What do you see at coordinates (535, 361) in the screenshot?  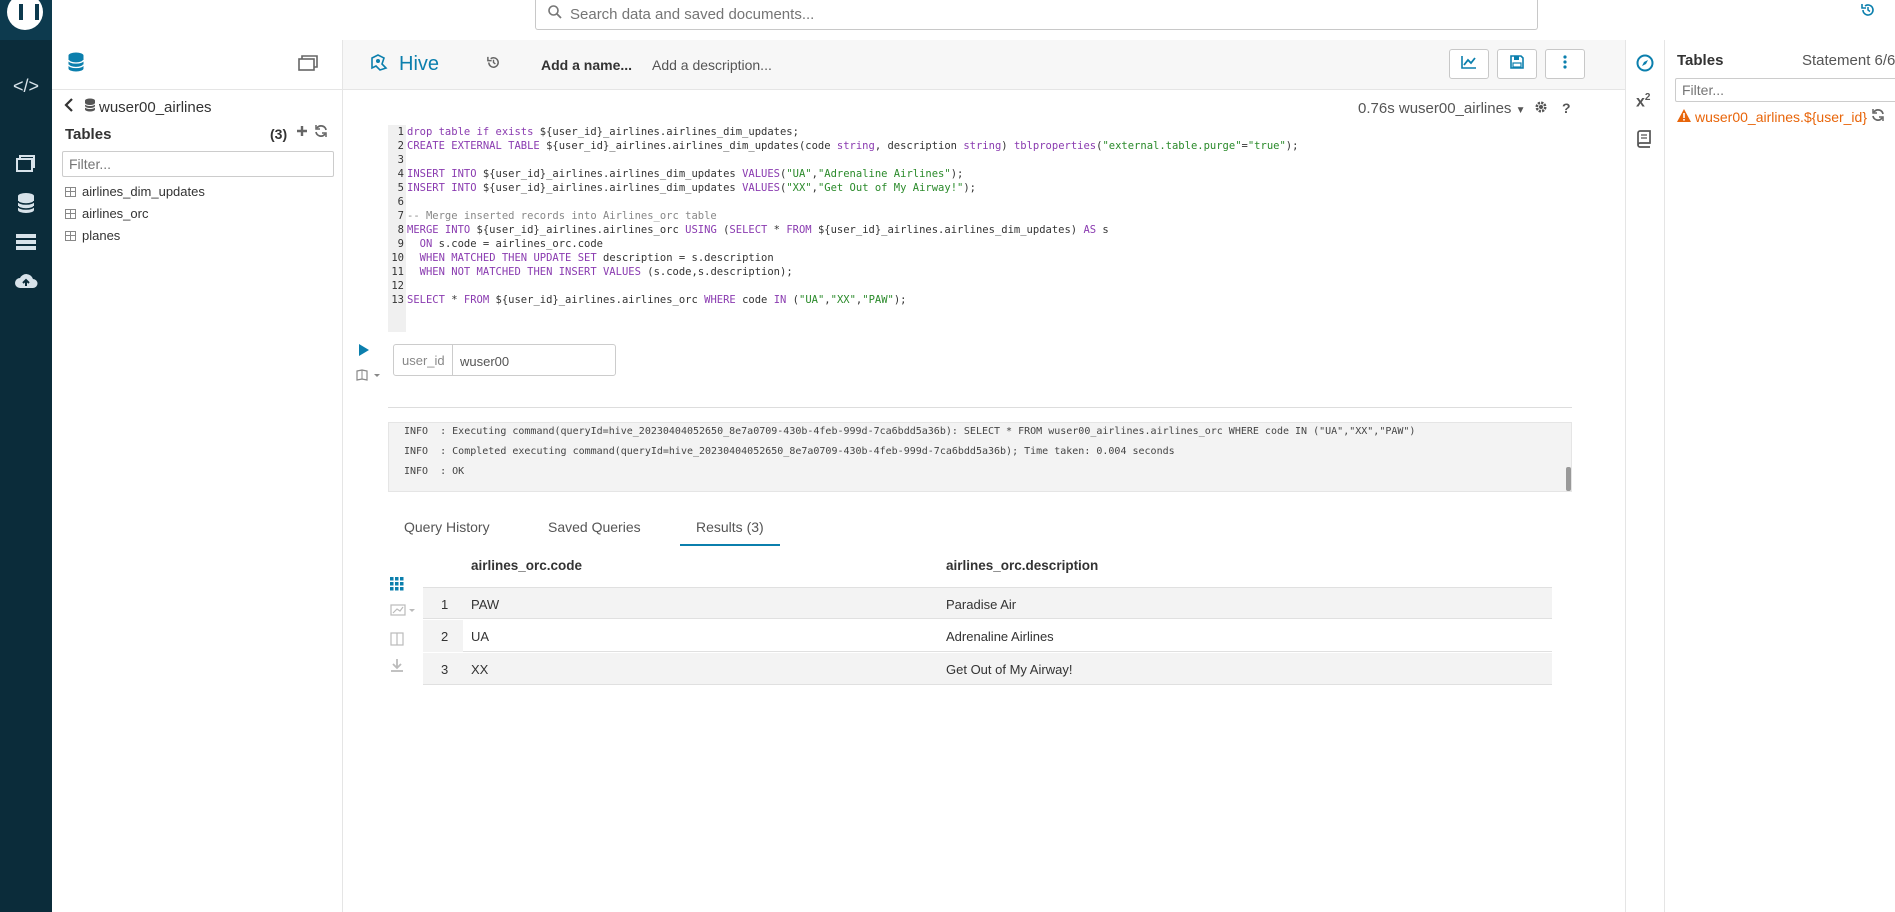 I see `parameter-value-input` at bounding box center [535, 361].